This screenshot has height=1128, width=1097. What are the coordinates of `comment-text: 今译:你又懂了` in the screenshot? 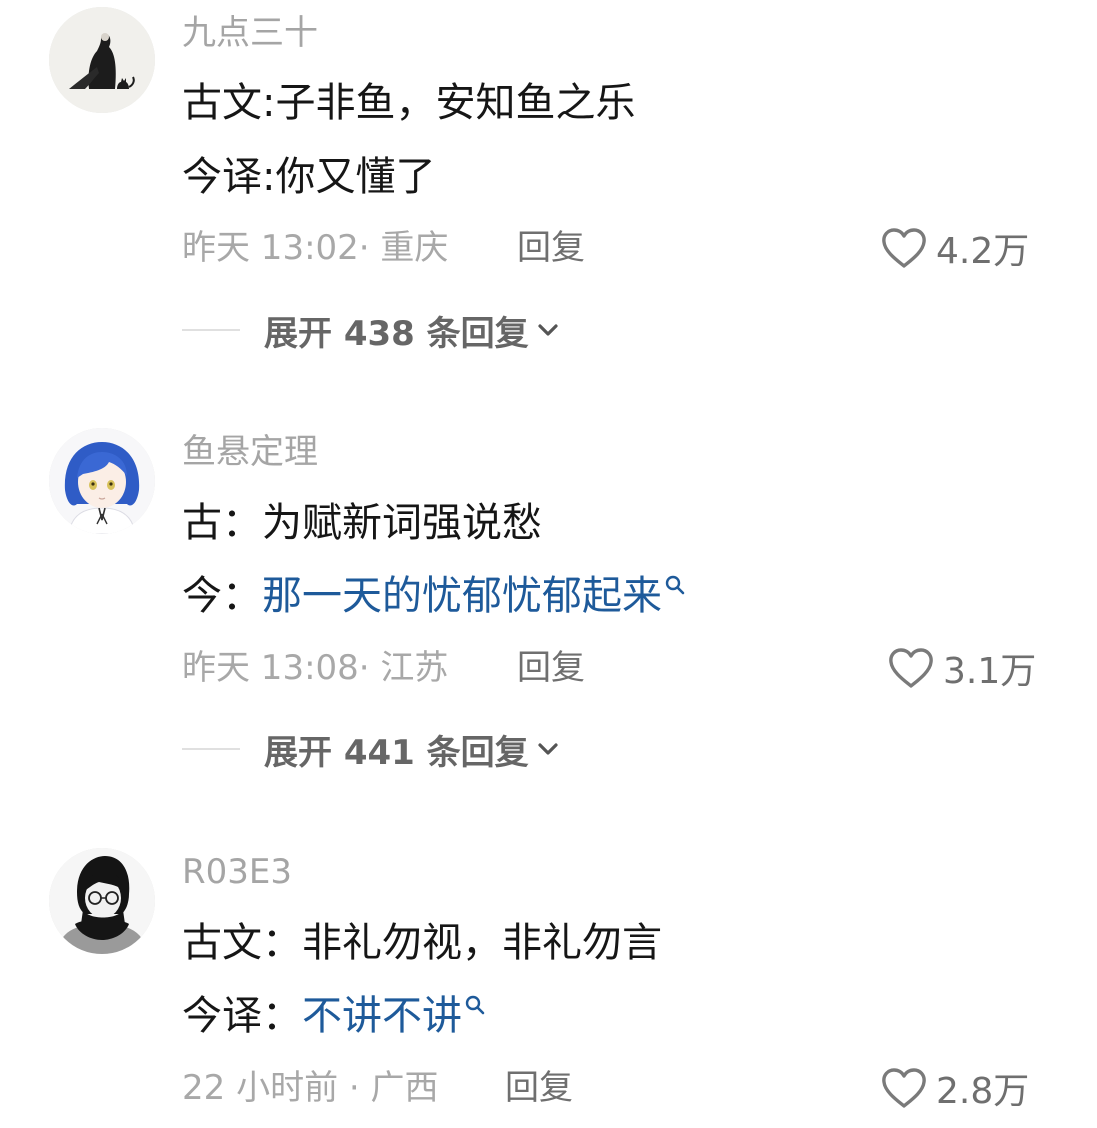 It's located at (309, 177).